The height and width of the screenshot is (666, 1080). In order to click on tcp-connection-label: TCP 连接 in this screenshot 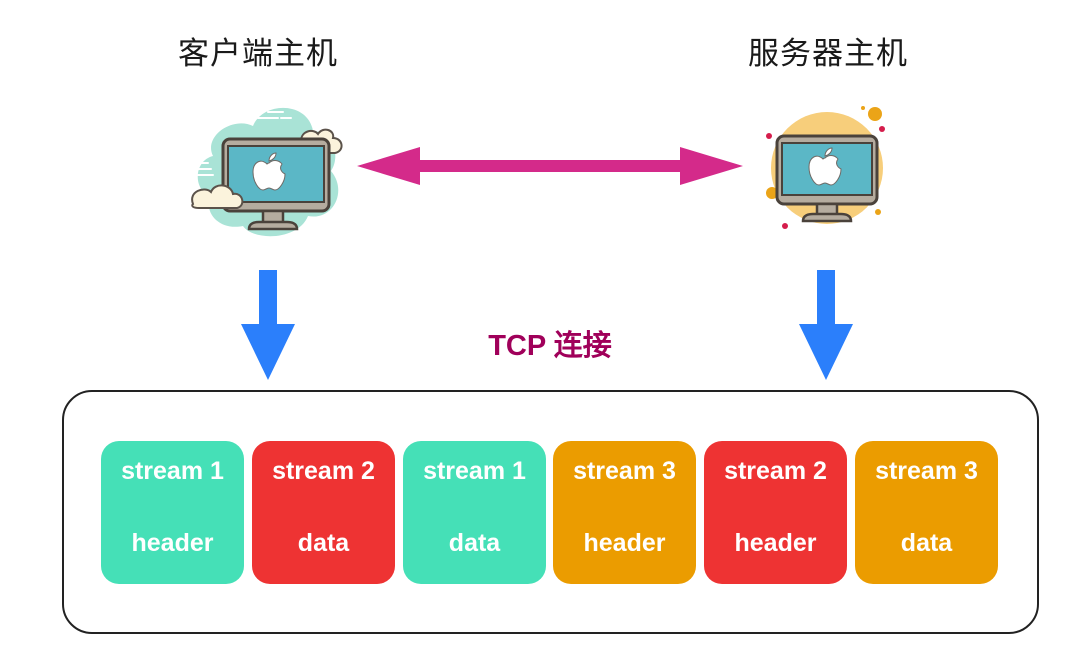, I will do `click(550, 346)`.